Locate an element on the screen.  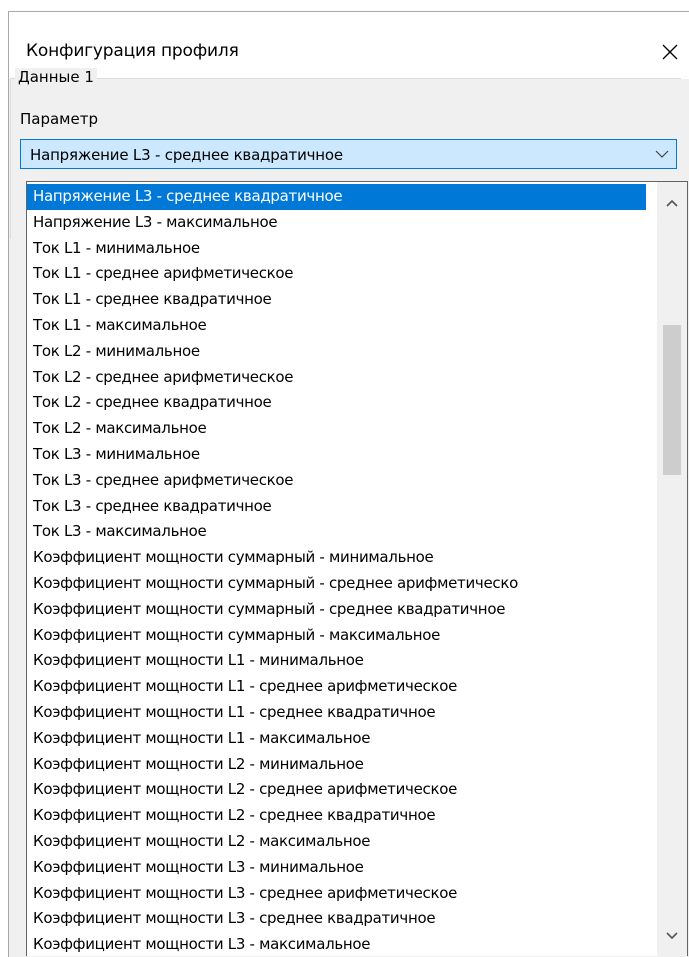
dialog-title: Конфигурация профиля is located at coordinates (132, 51).